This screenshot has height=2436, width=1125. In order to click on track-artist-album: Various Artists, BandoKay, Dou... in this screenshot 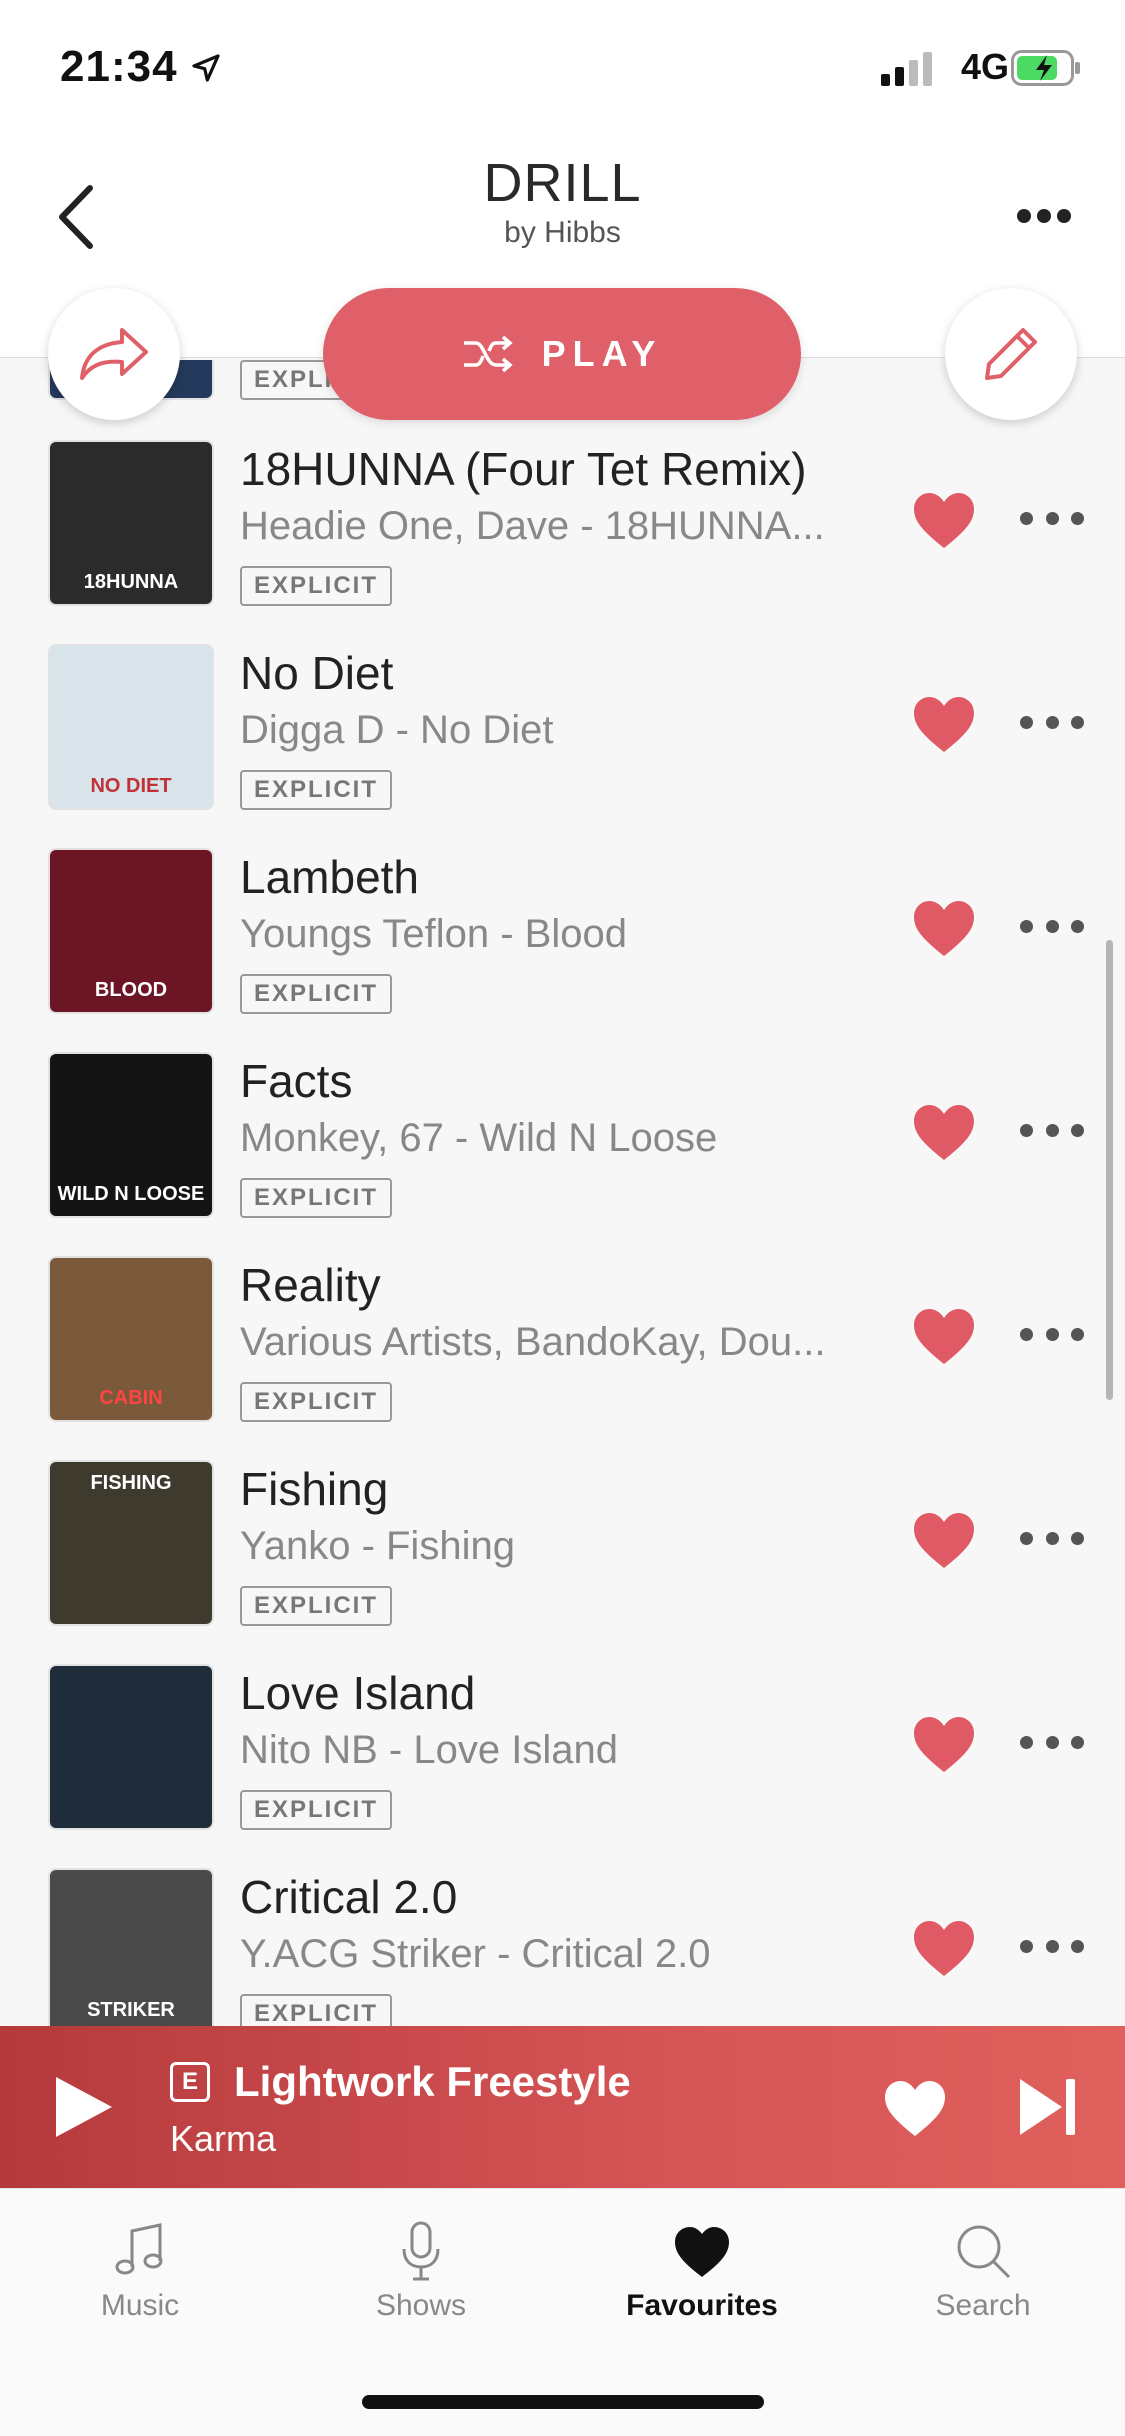, I will do `click(533, 1342)`.